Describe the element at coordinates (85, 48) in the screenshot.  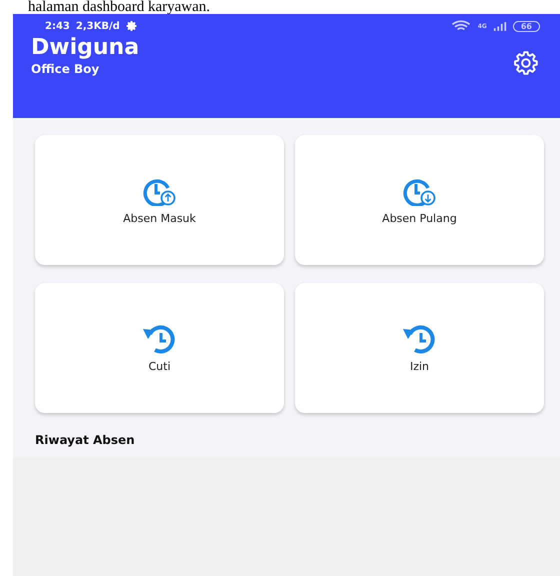
I see `user-name: Dwiguna` at that location.